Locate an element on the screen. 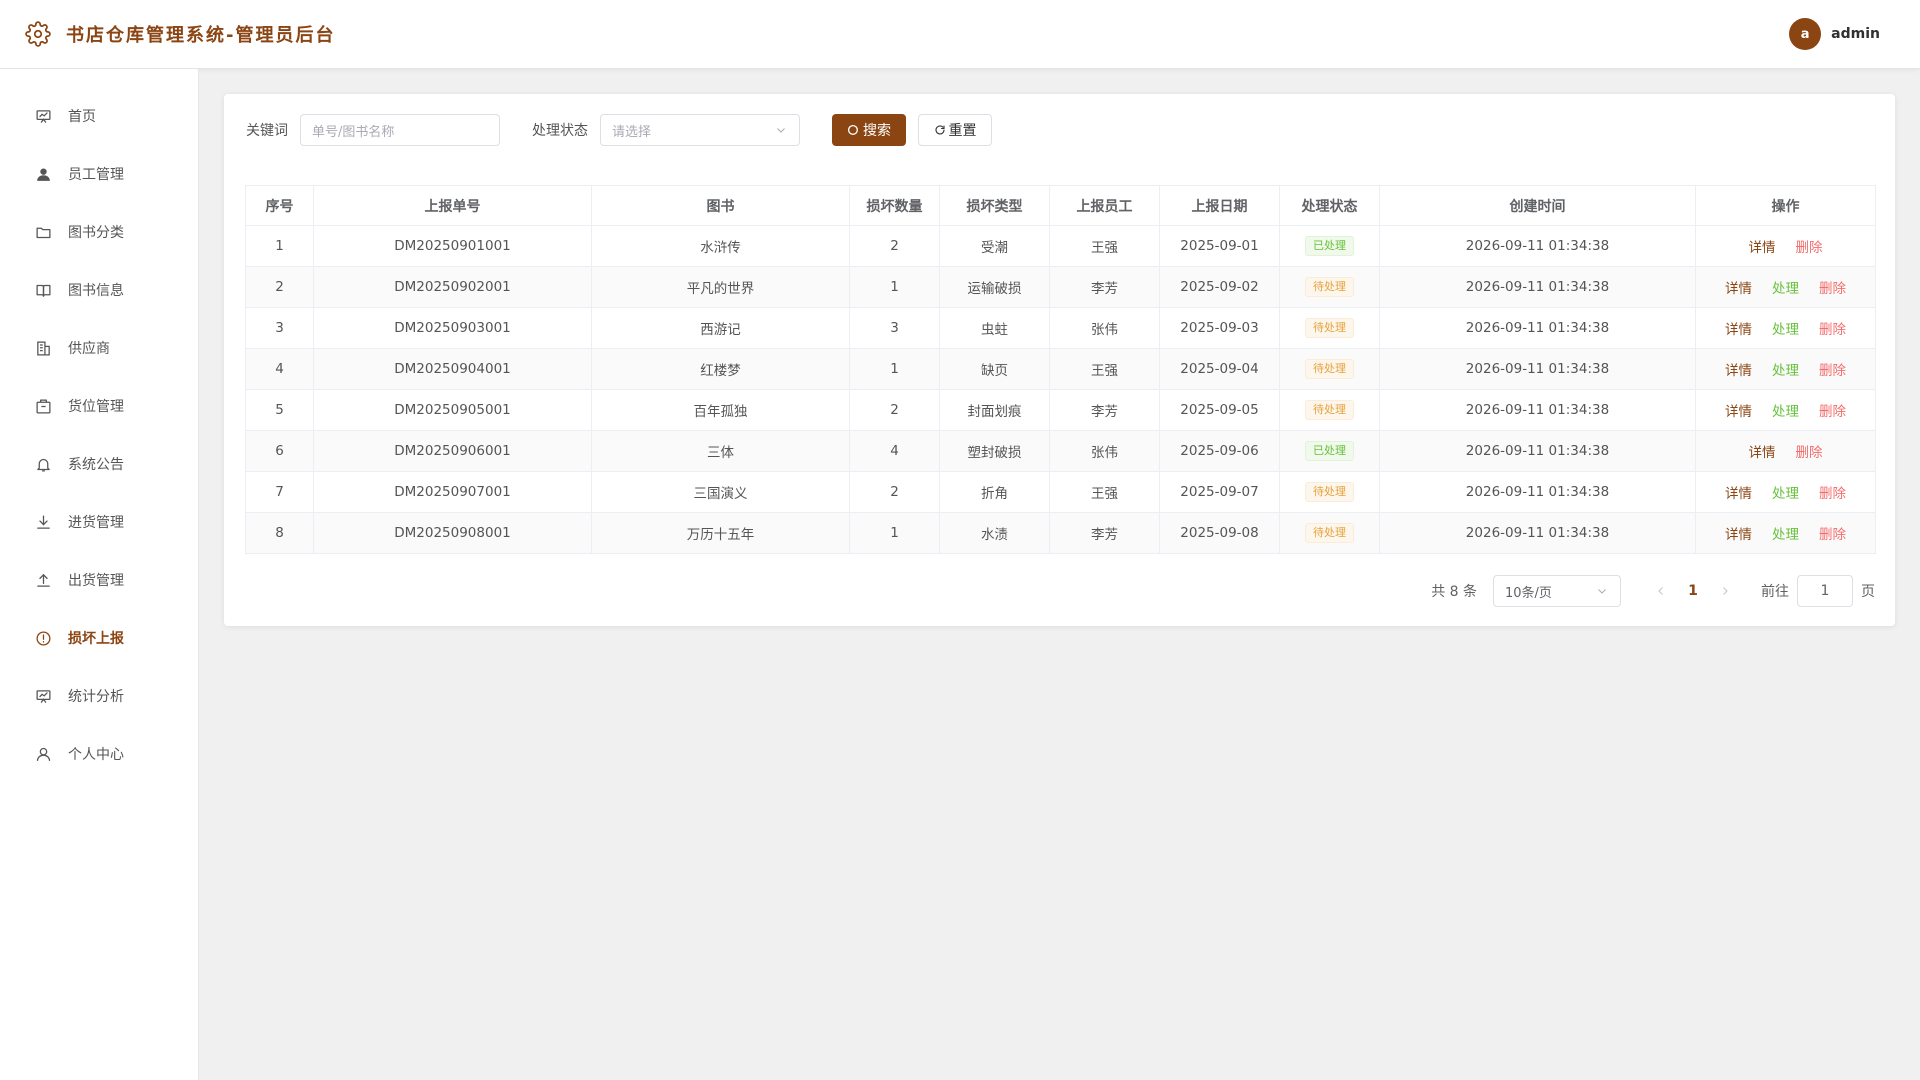  cell-employee: 王强 is located at coordinates (1104, 492).